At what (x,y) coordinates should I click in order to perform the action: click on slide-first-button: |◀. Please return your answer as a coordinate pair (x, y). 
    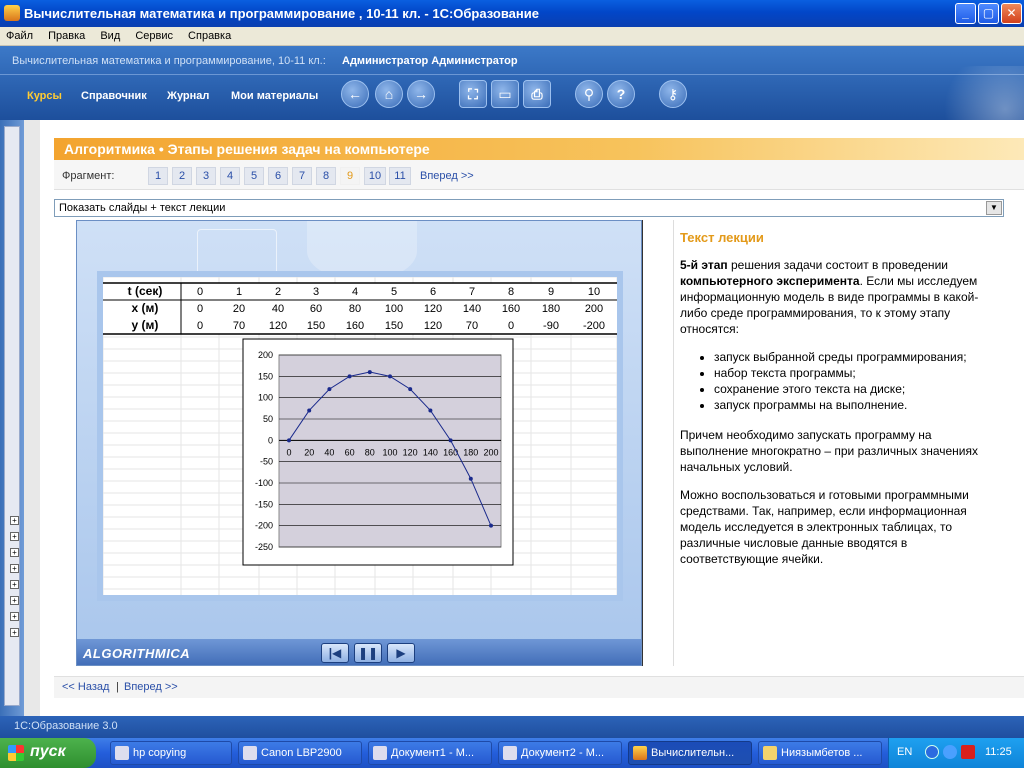
    Looking at the image, I should click on (335, 653).